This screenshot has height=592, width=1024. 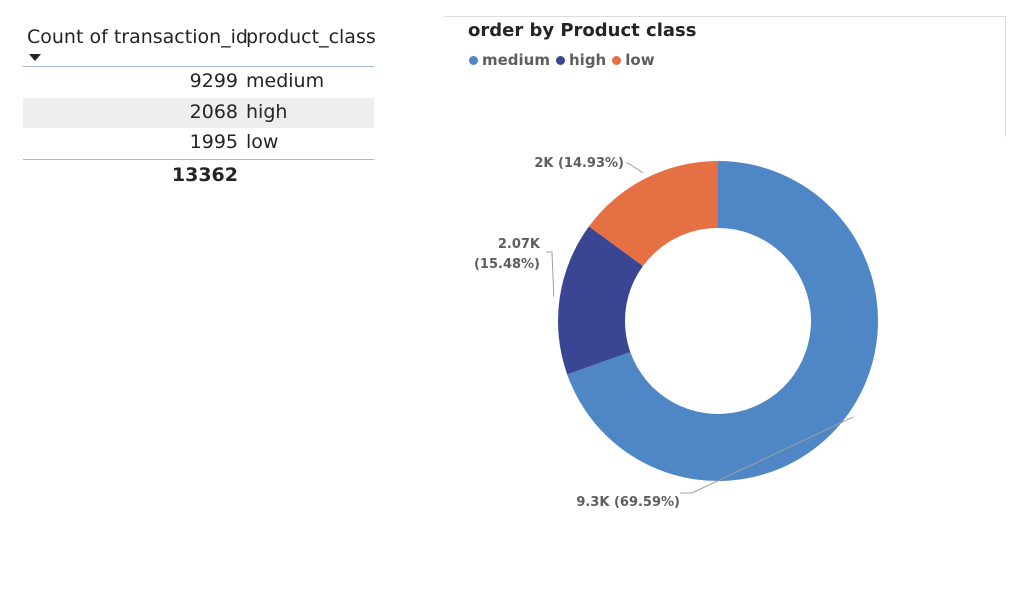 What do you see at coordinates (579, 163) in the screenshot?
I see `data-label-low: 2K (14.93%)` at bounding box center [579, 163].